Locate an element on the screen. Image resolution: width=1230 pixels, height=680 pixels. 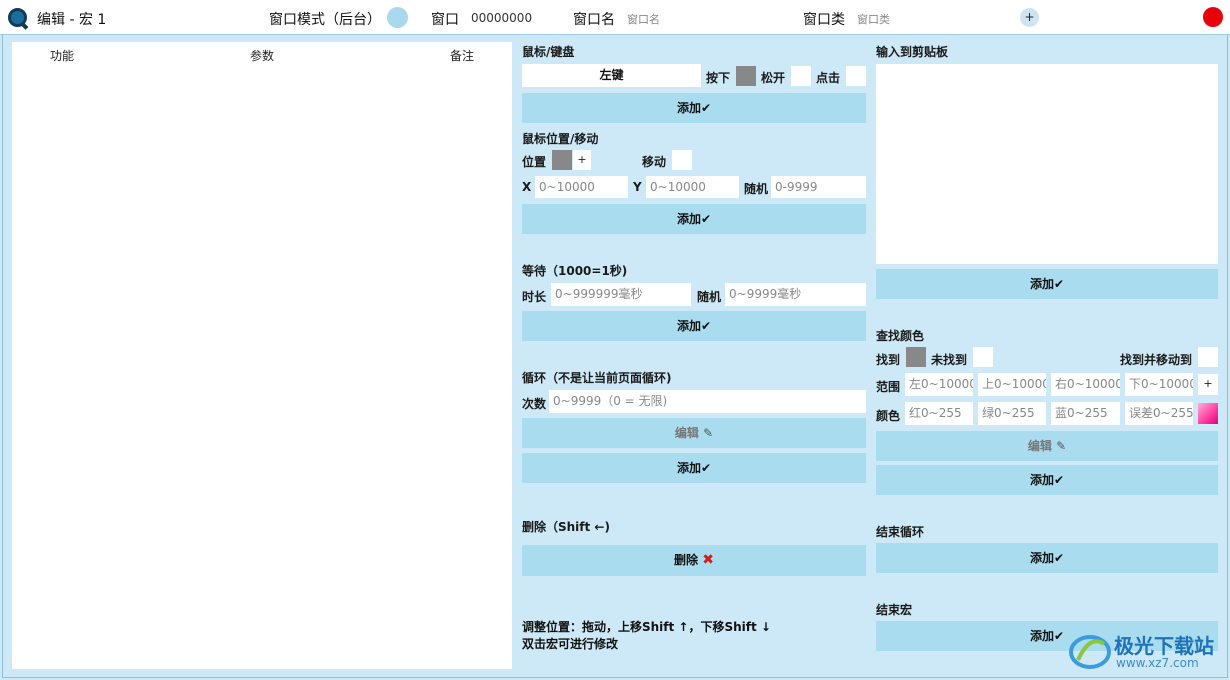
watermark-url: www.xz7.com is located at coordinates (1157, 663).